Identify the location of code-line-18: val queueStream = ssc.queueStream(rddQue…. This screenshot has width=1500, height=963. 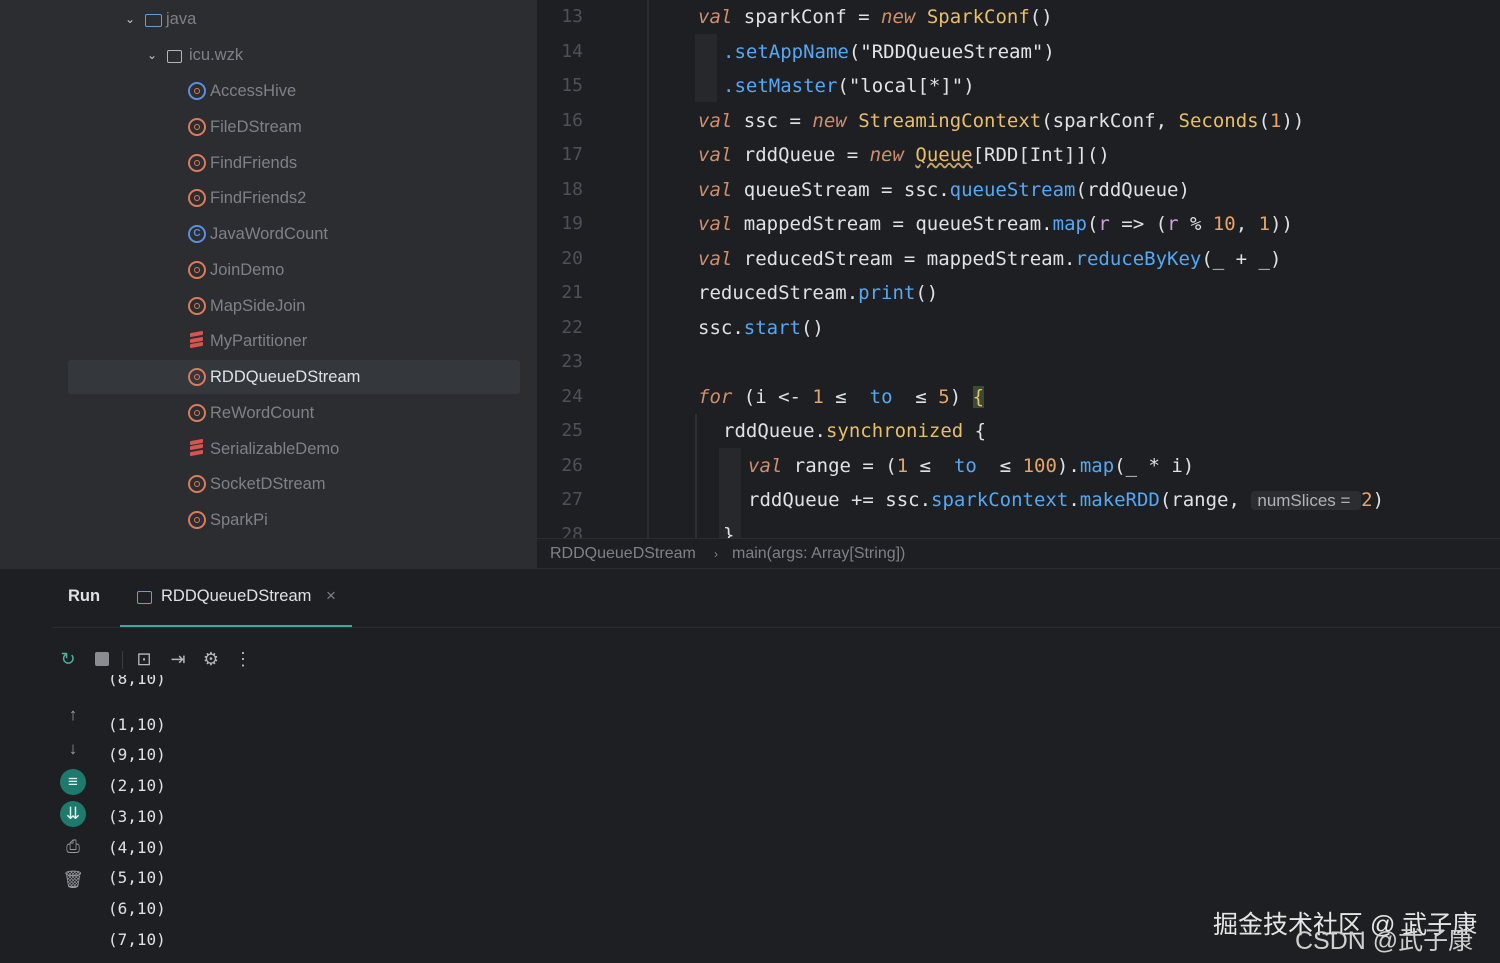
(944, 189).